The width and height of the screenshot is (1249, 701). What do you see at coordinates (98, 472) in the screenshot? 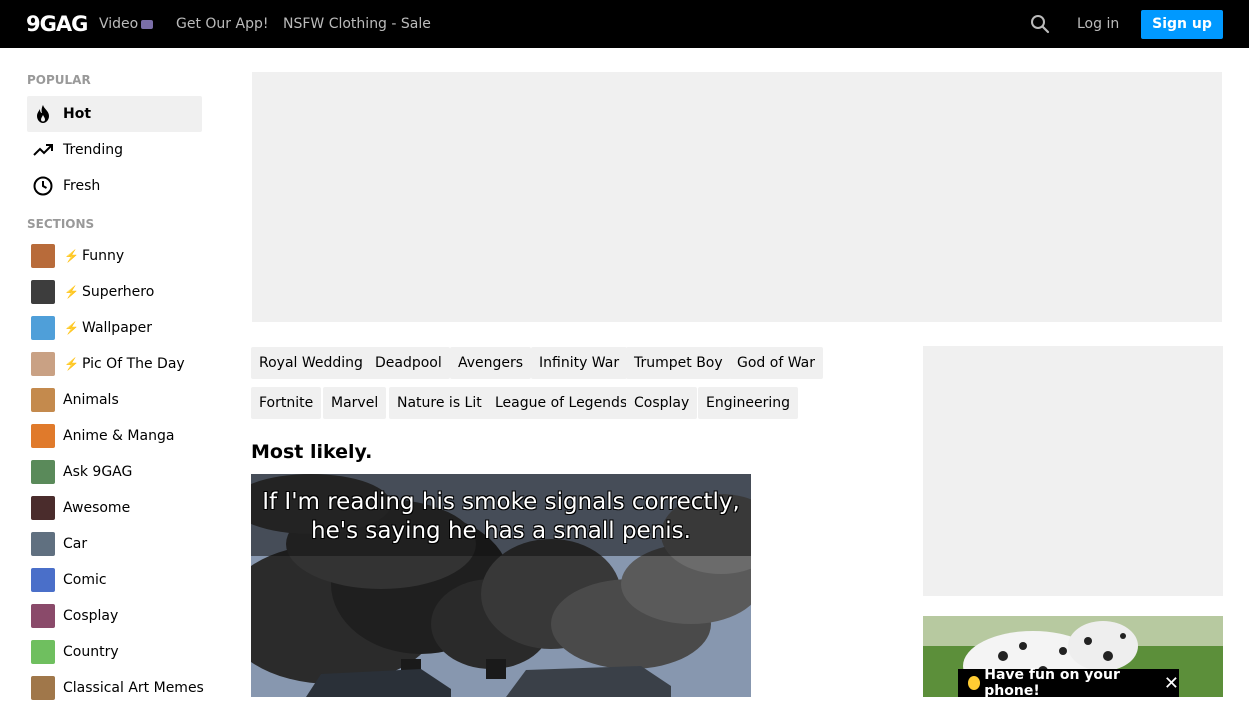
I see `sidebar-item-label: Ask 9GAG` at bounding box center [98, 472].